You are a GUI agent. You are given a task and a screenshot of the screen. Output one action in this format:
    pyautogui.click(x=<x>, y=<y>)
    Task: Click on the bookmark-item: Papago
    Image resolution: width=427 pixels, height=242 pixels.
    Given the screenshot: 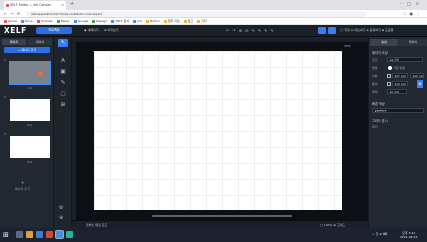 What is the action you would take?
    pyautogui.click(x=99, y=21)
    